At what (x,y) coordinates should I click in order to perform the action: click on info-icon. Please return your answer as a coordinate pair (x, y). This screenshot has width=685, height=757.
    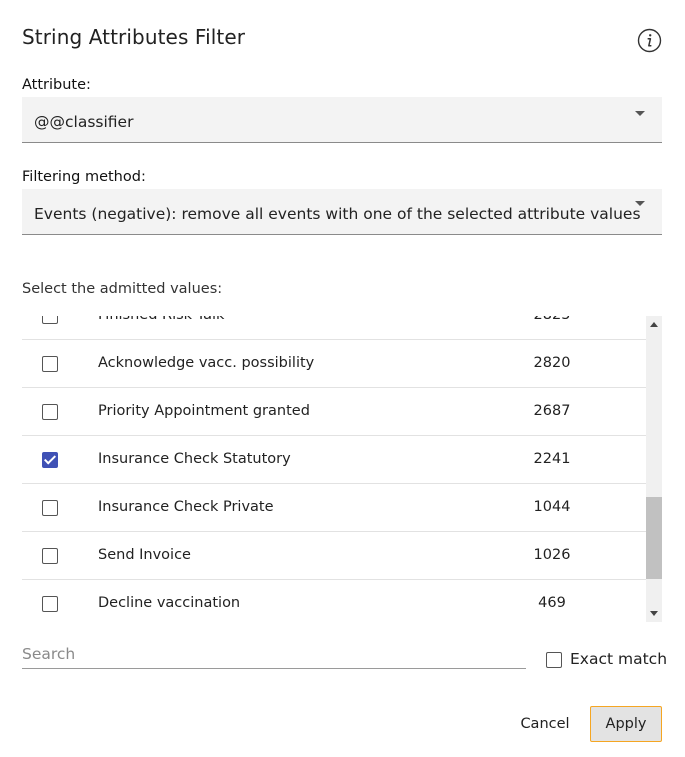
    Looking at the image, I should click on (649, 40).